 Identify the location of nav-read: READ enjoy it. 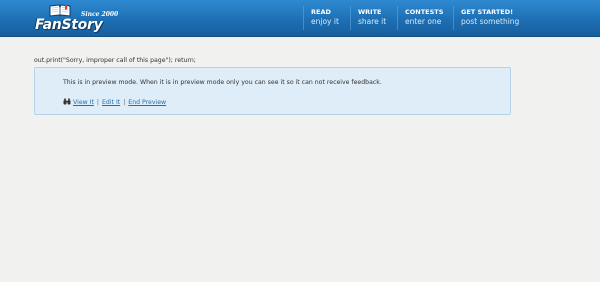
(326, 18).